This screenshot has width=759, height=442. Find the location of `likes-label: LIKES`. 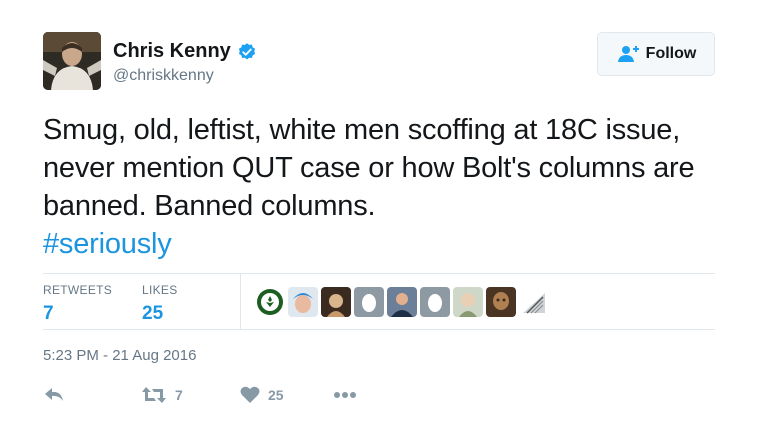

likes-label: LIKES is located at coordinates (160, 290).